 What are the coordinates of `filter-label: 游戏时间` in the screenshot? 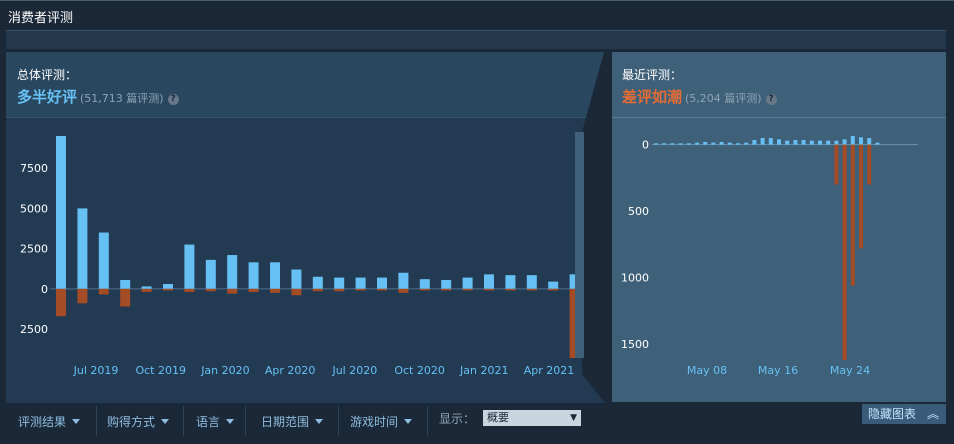 It's located at (374, 422).